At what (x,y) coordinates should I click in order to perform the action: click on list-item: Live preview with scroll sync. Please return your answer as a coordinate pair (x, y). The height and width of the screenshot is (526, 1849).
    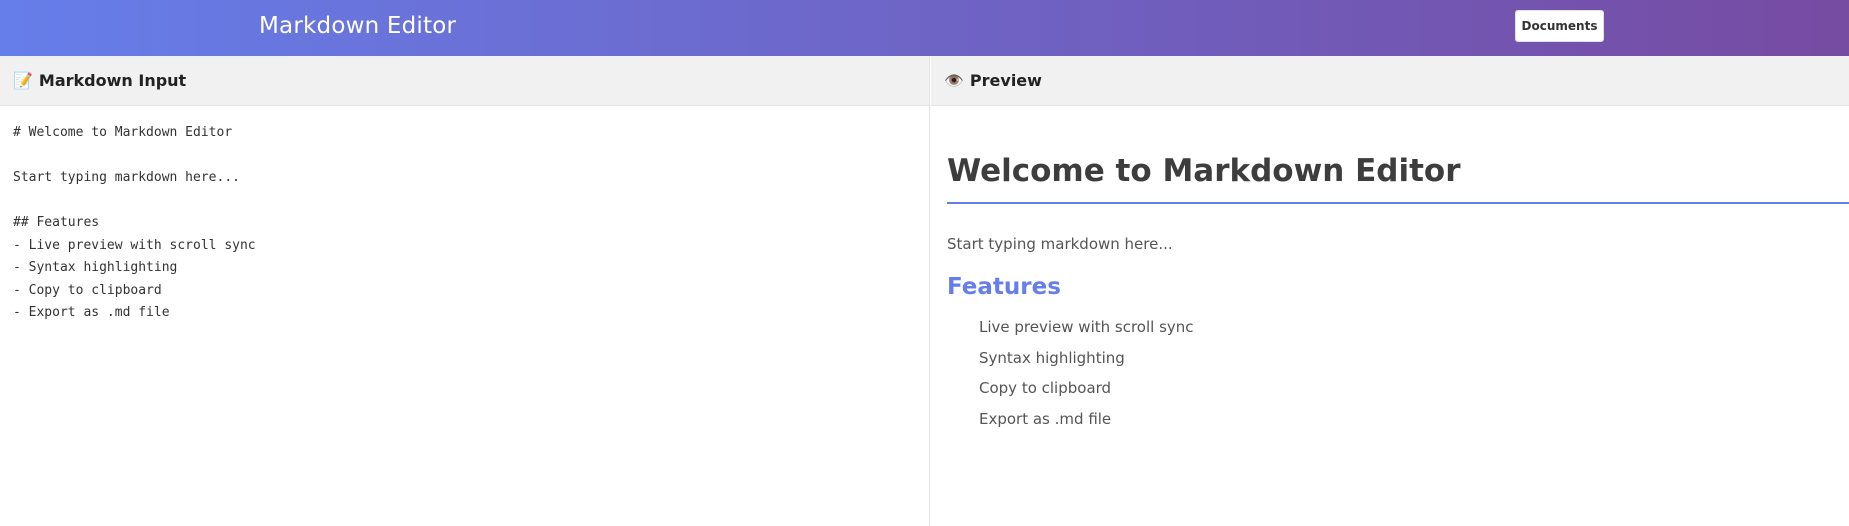
    Looking at the image, I should click on (1086, 327).